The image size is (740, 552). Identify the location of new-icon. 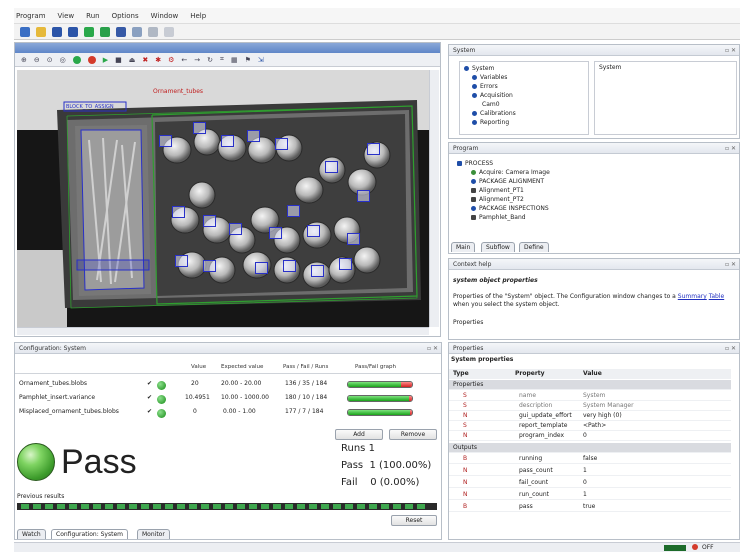
(25, 31).